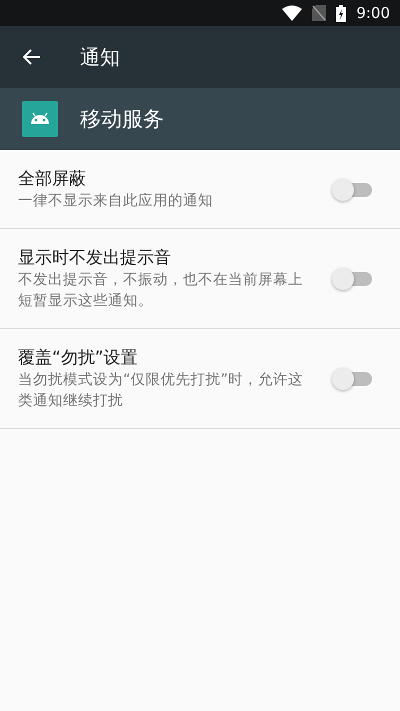 This screenshot has width=400, height=711. Describe the element at coordinates (373, 13) in the screenshot. I see `clock-time: 9:00` at that location.